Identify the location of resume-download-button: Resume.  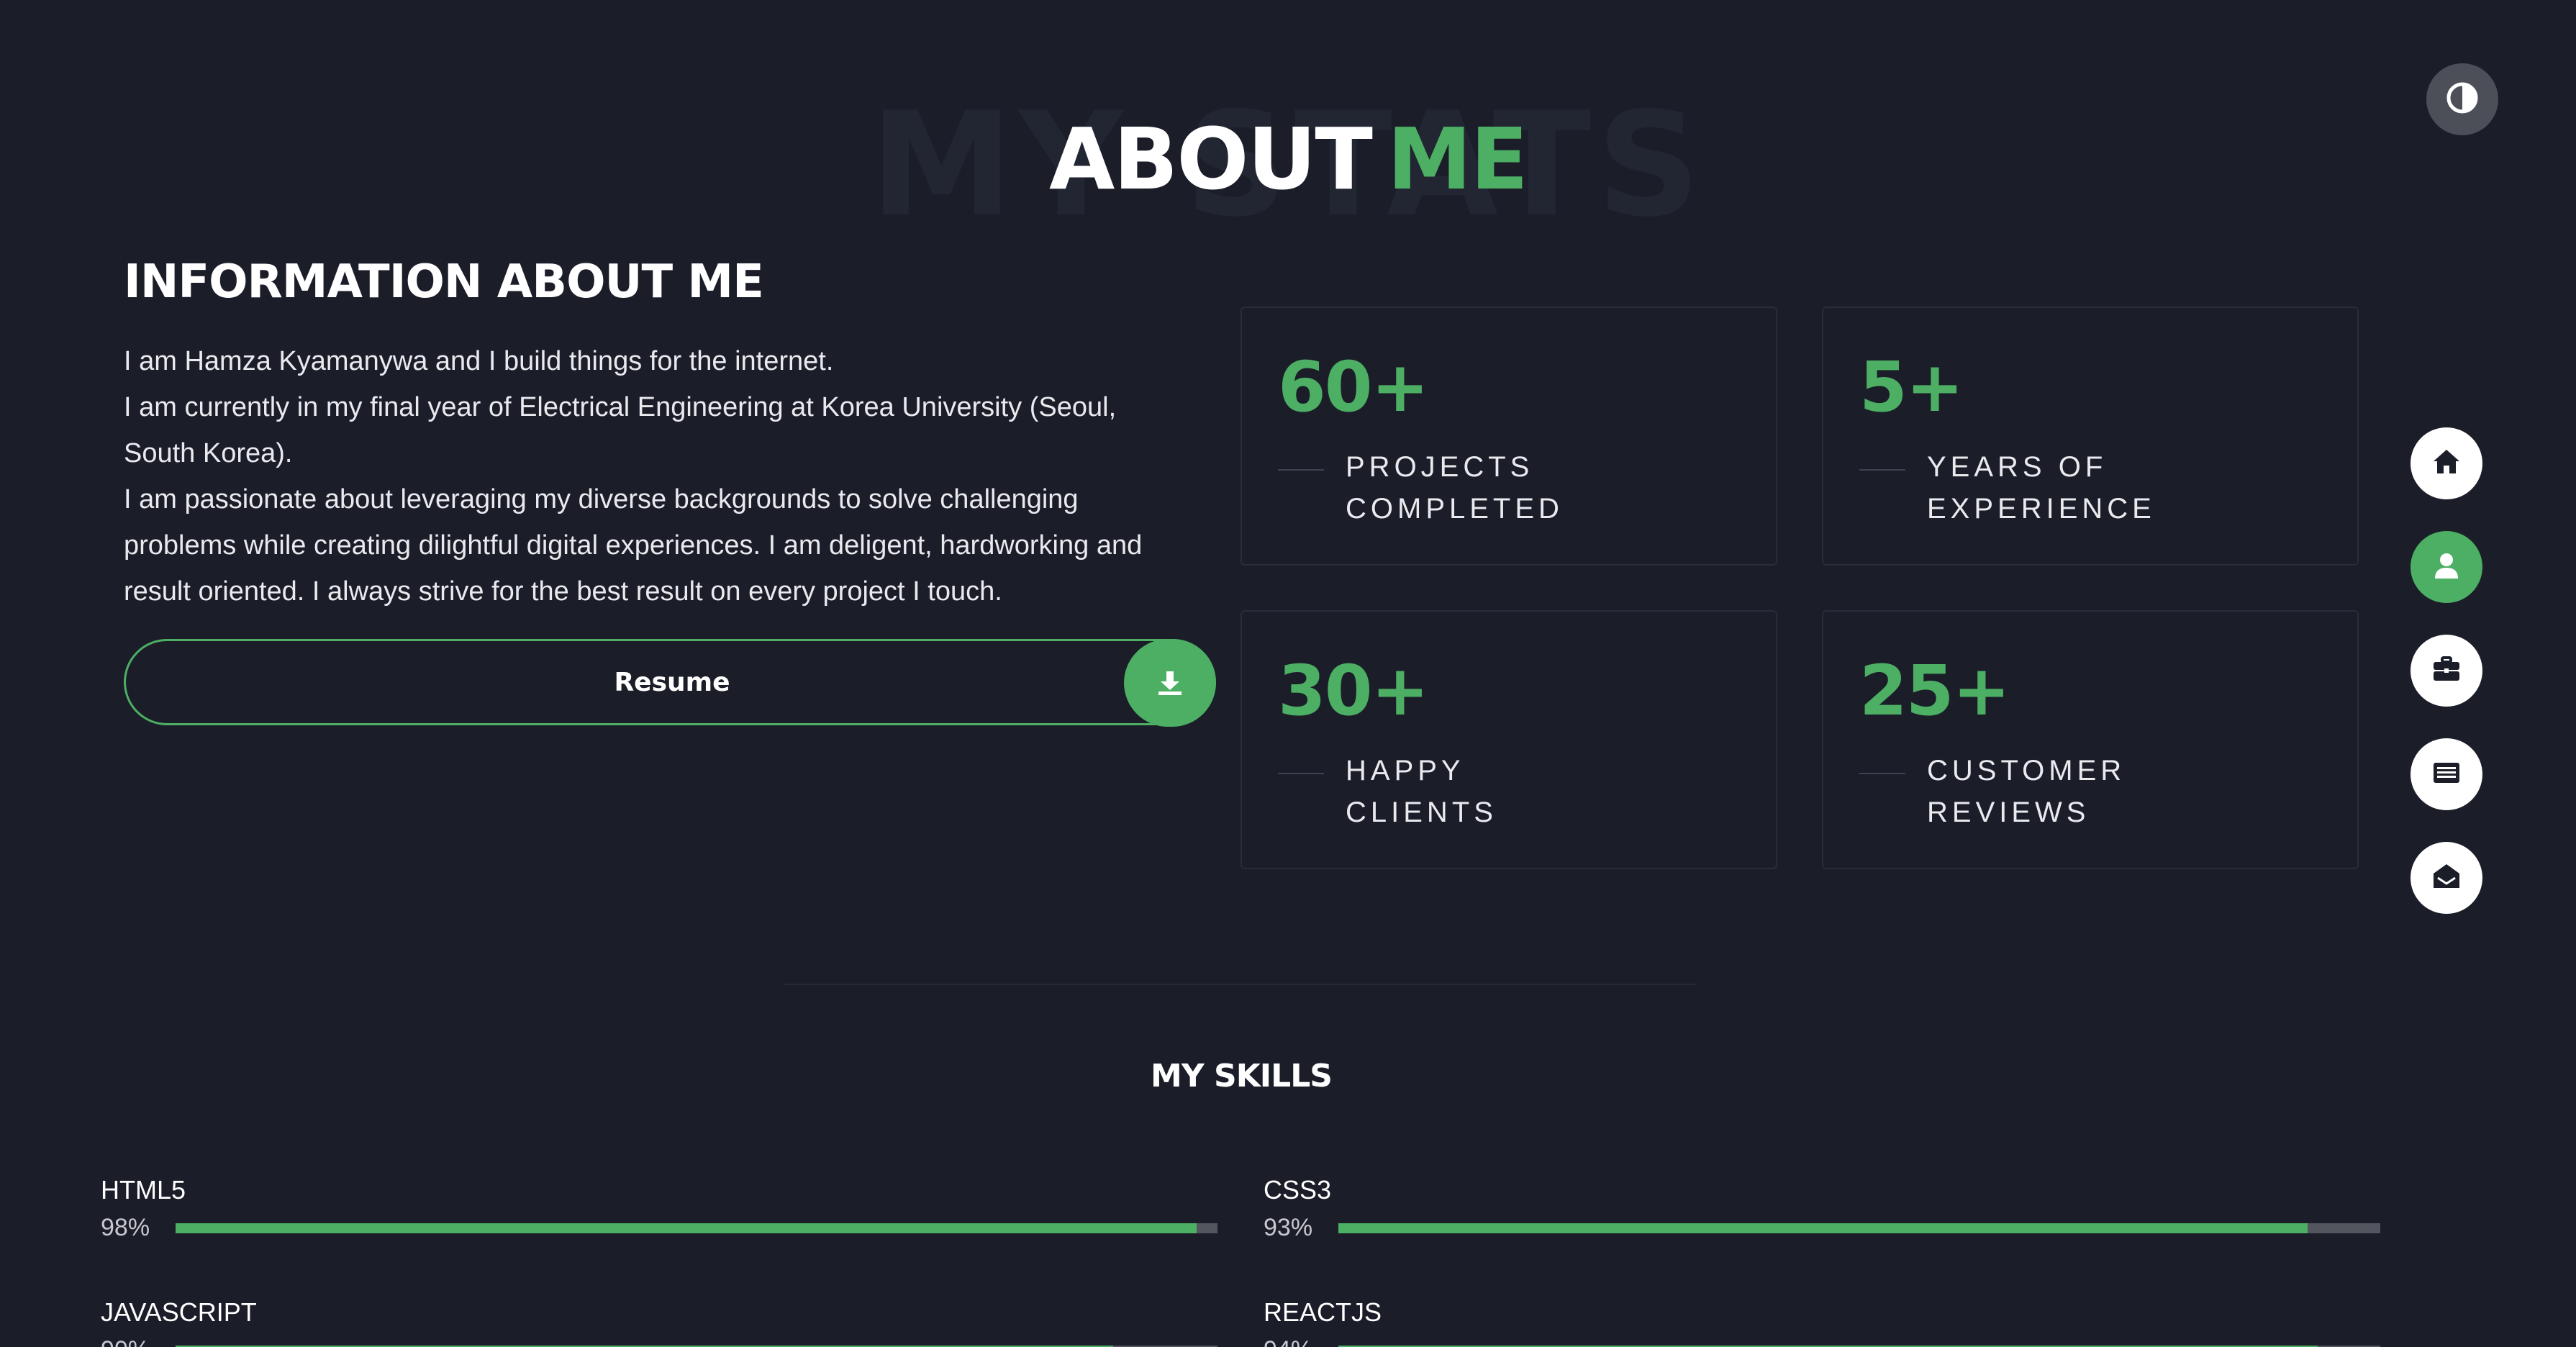
(670, 683).